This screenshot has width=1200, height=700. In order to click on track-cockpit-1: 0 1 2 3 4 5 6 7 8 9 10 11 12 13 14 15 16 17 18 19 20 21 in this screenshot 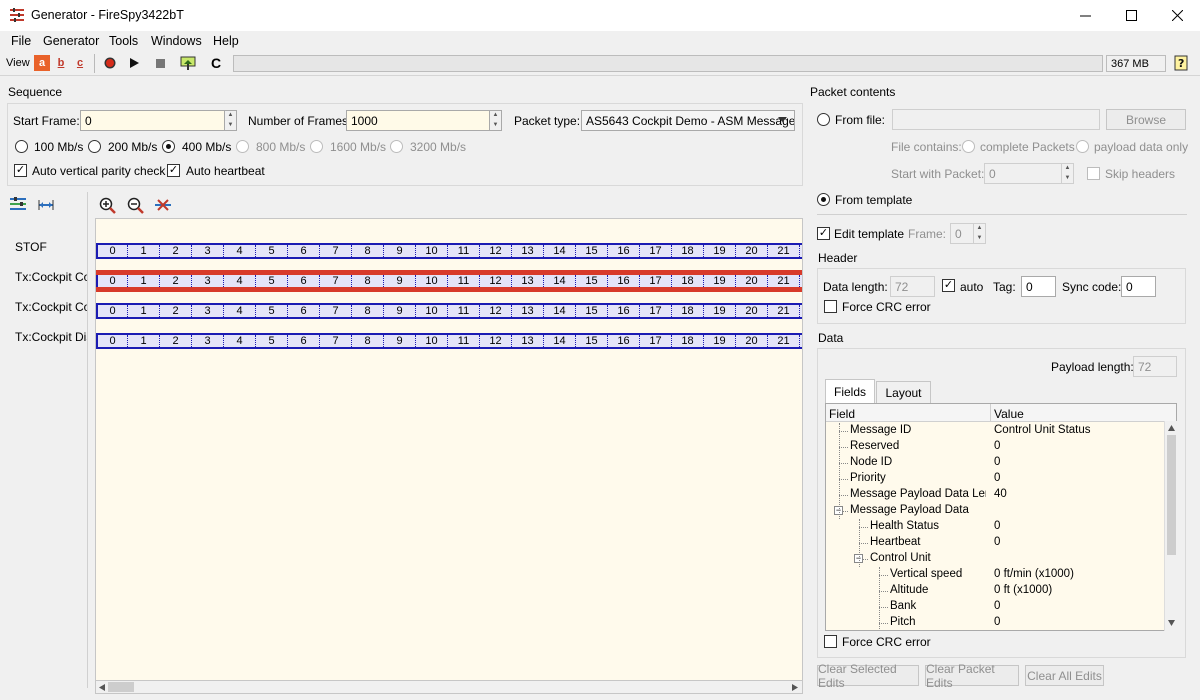, I will do `click(449, 281)`.